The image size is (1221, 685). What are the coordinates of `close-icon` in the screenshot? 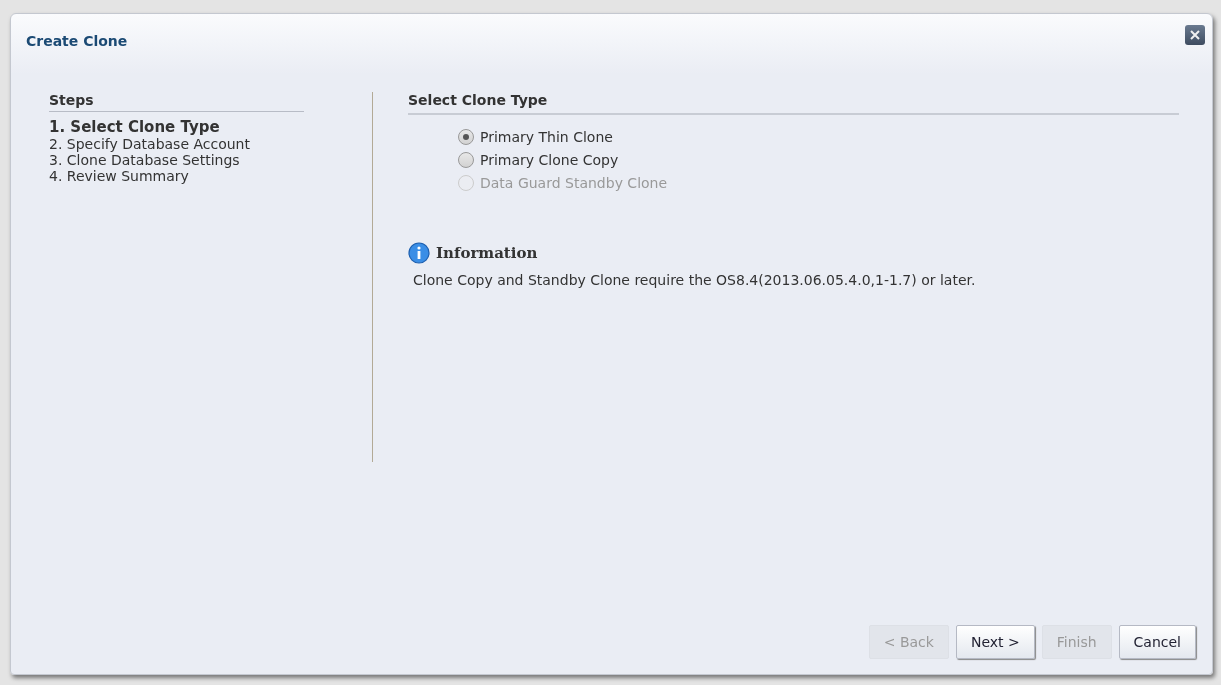 It's located at (1195, 35).